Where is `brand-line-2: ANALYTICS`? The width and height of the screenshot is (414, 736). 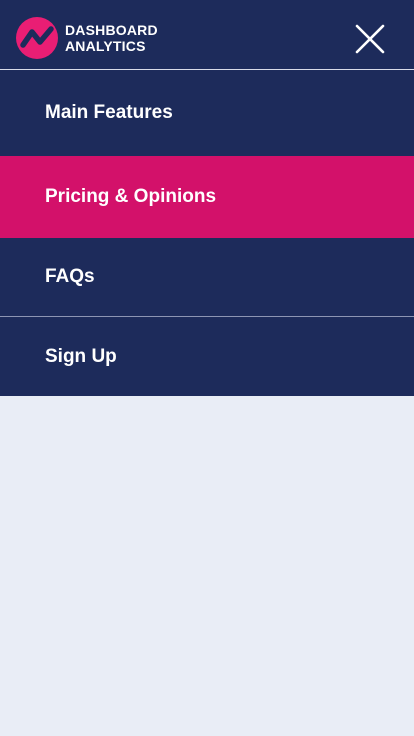 brand-line-2: ANALYTICS is located at coordinates (105, 46).